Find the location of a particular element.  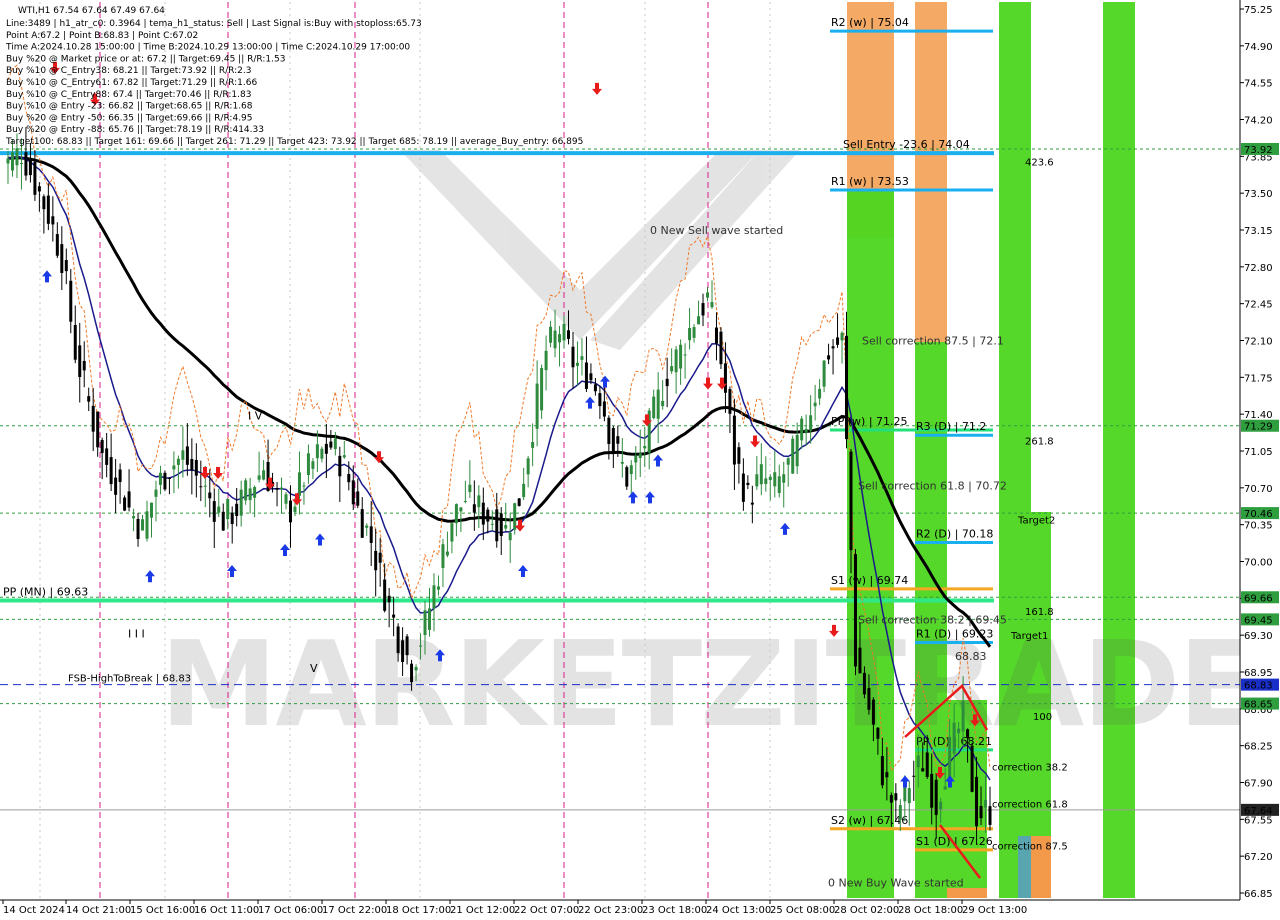

y-tick-label: 67.90 is located at coordinates (1258, 784).